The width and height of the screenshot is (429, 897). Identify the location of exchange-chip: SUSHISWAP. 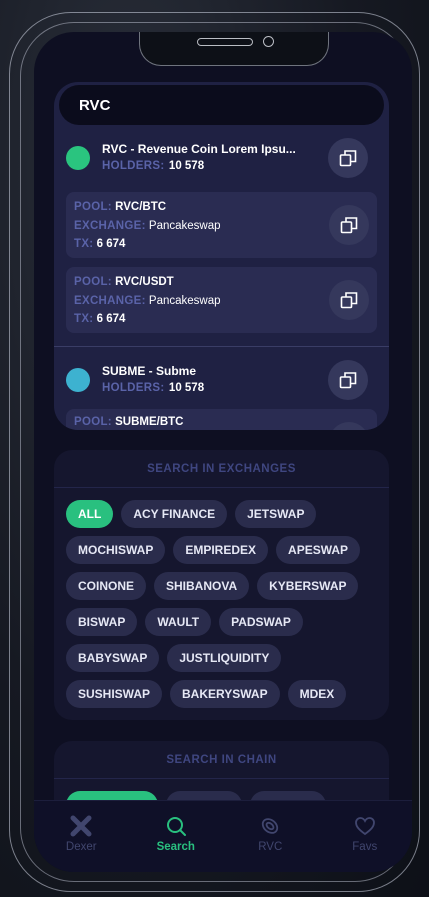
(114, 694).